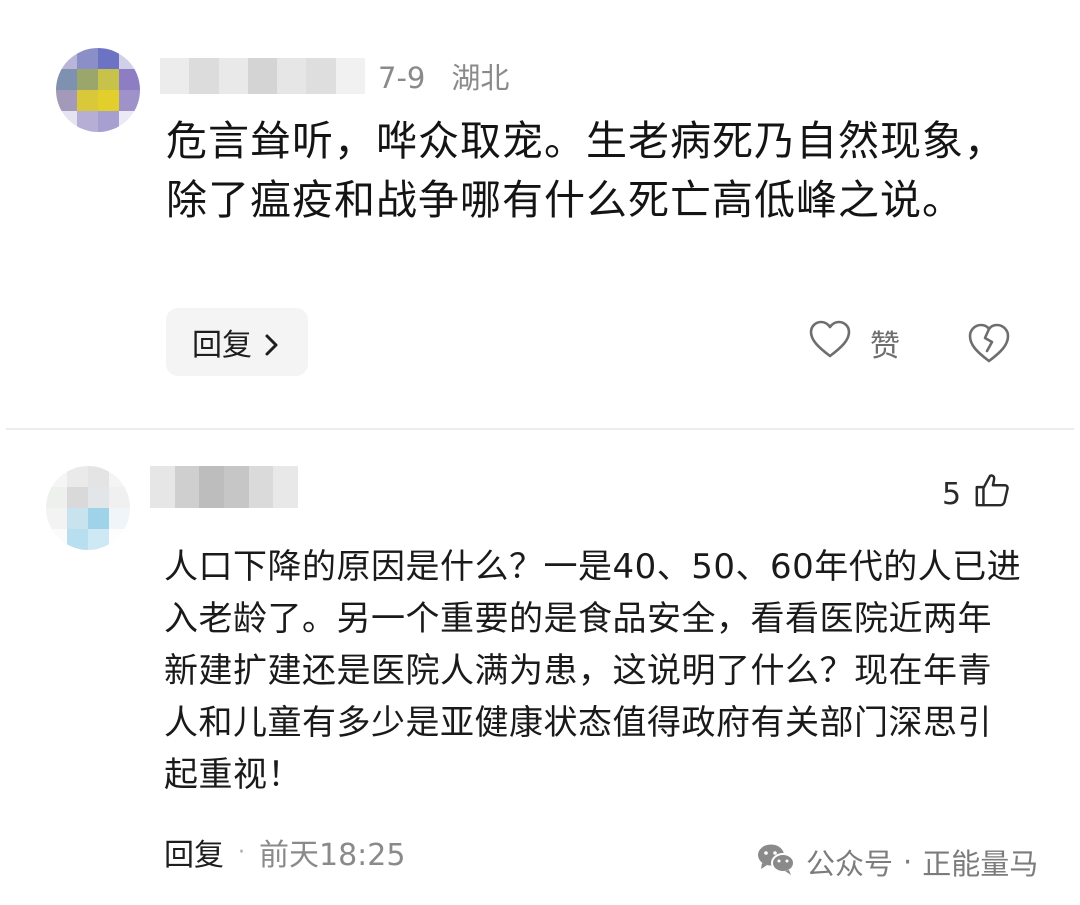 The height and width of the screenshot is (905, 1080). Describe the element at coordinates (332, 855) in the screenshot. I see `comment-time: 前天18:25` at that location.